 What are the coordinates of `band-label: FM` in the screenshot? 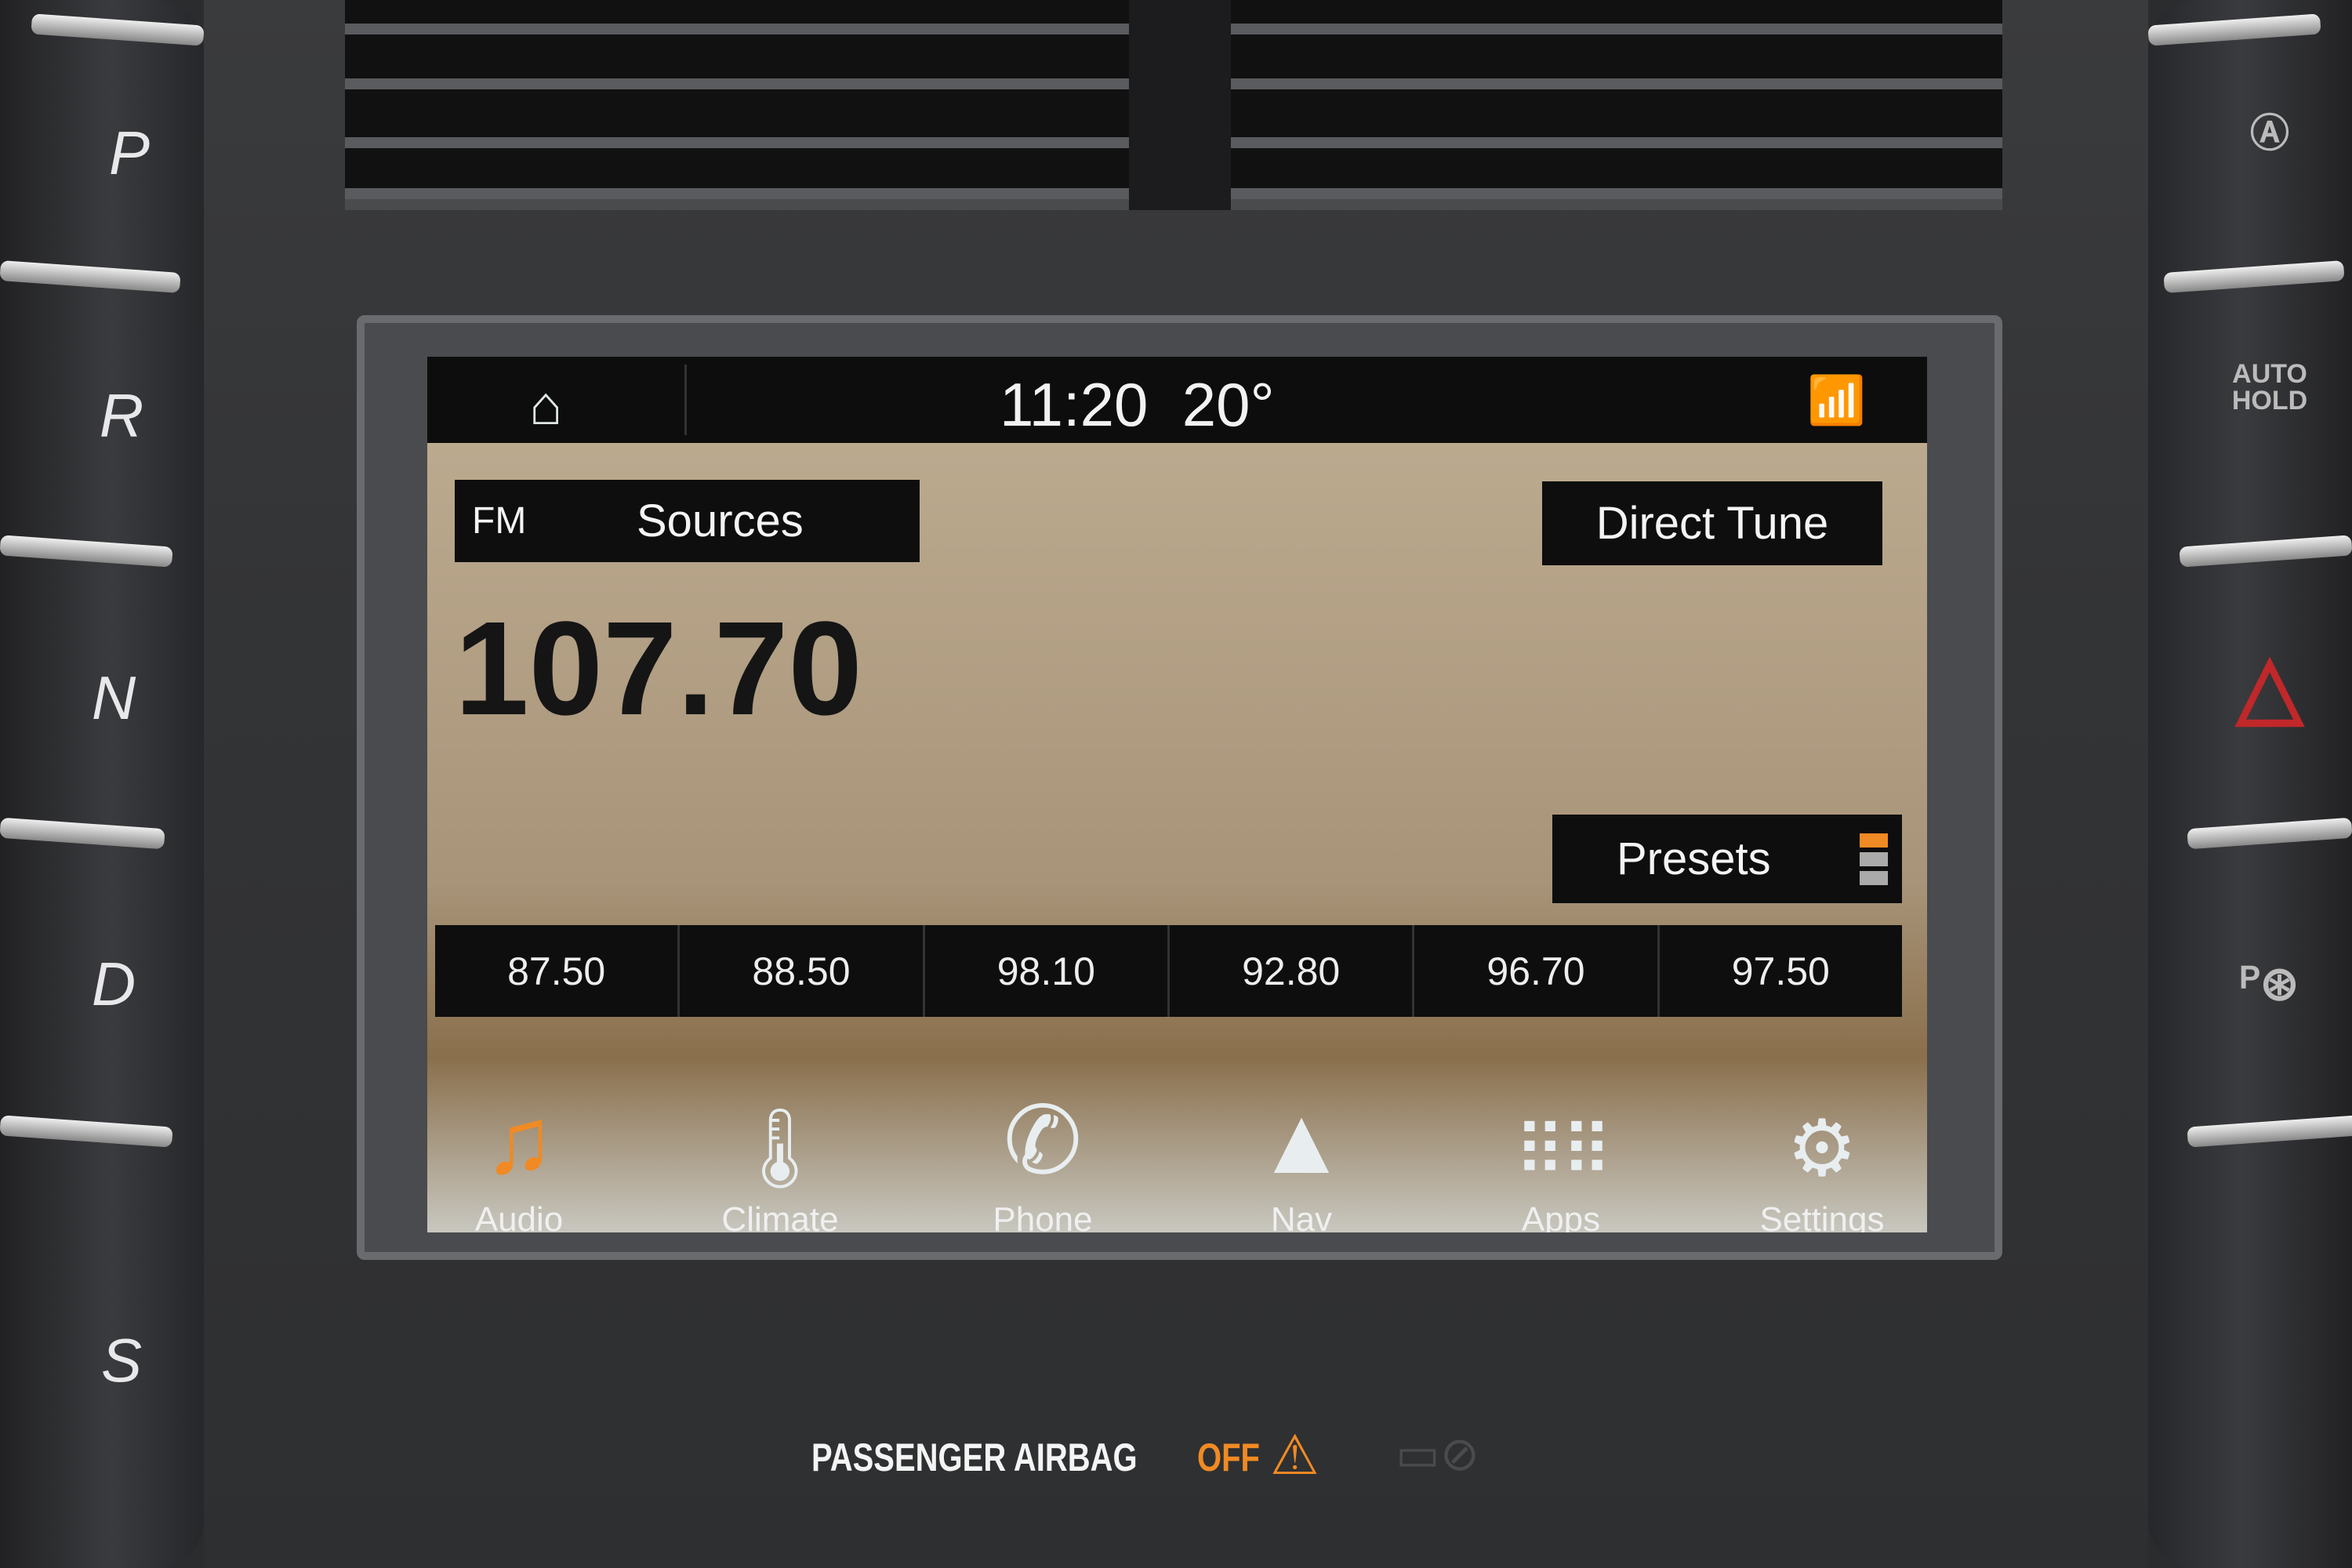 It's located at (500, 521).